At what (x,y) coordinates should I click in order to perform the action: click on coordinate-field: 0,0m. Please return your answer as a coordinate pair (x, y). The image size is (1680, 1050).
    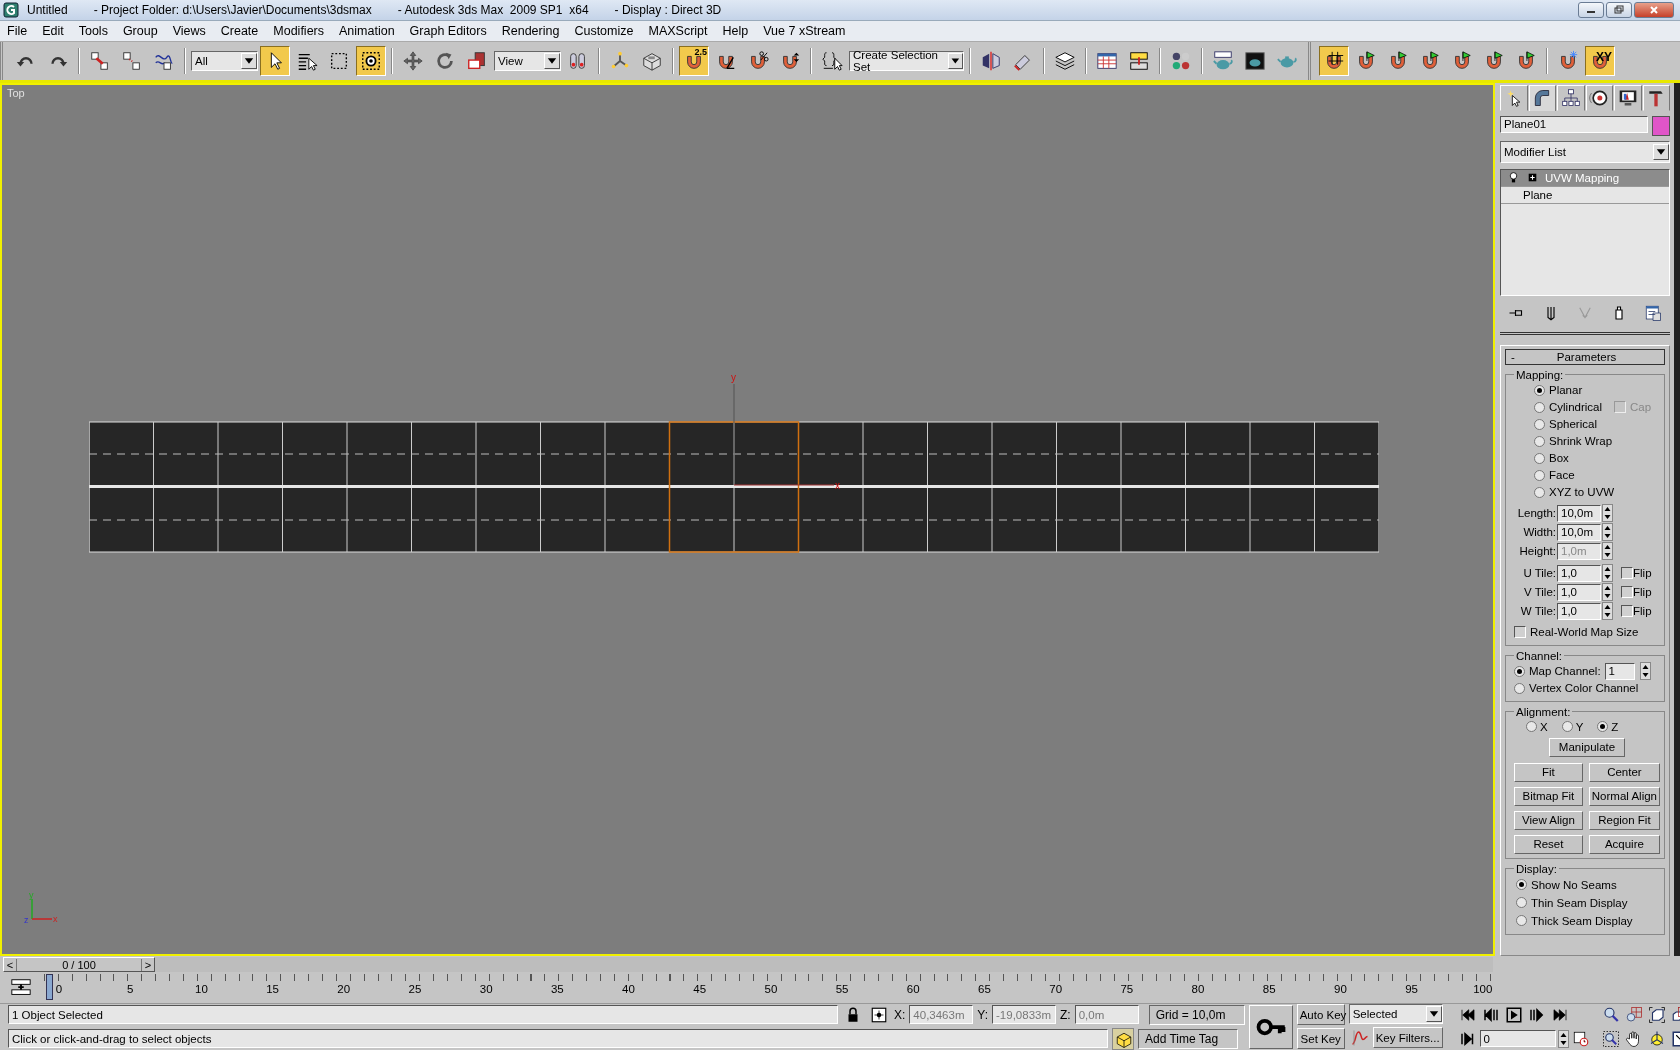
    Looking at the image, I should click on (1106, 1015).